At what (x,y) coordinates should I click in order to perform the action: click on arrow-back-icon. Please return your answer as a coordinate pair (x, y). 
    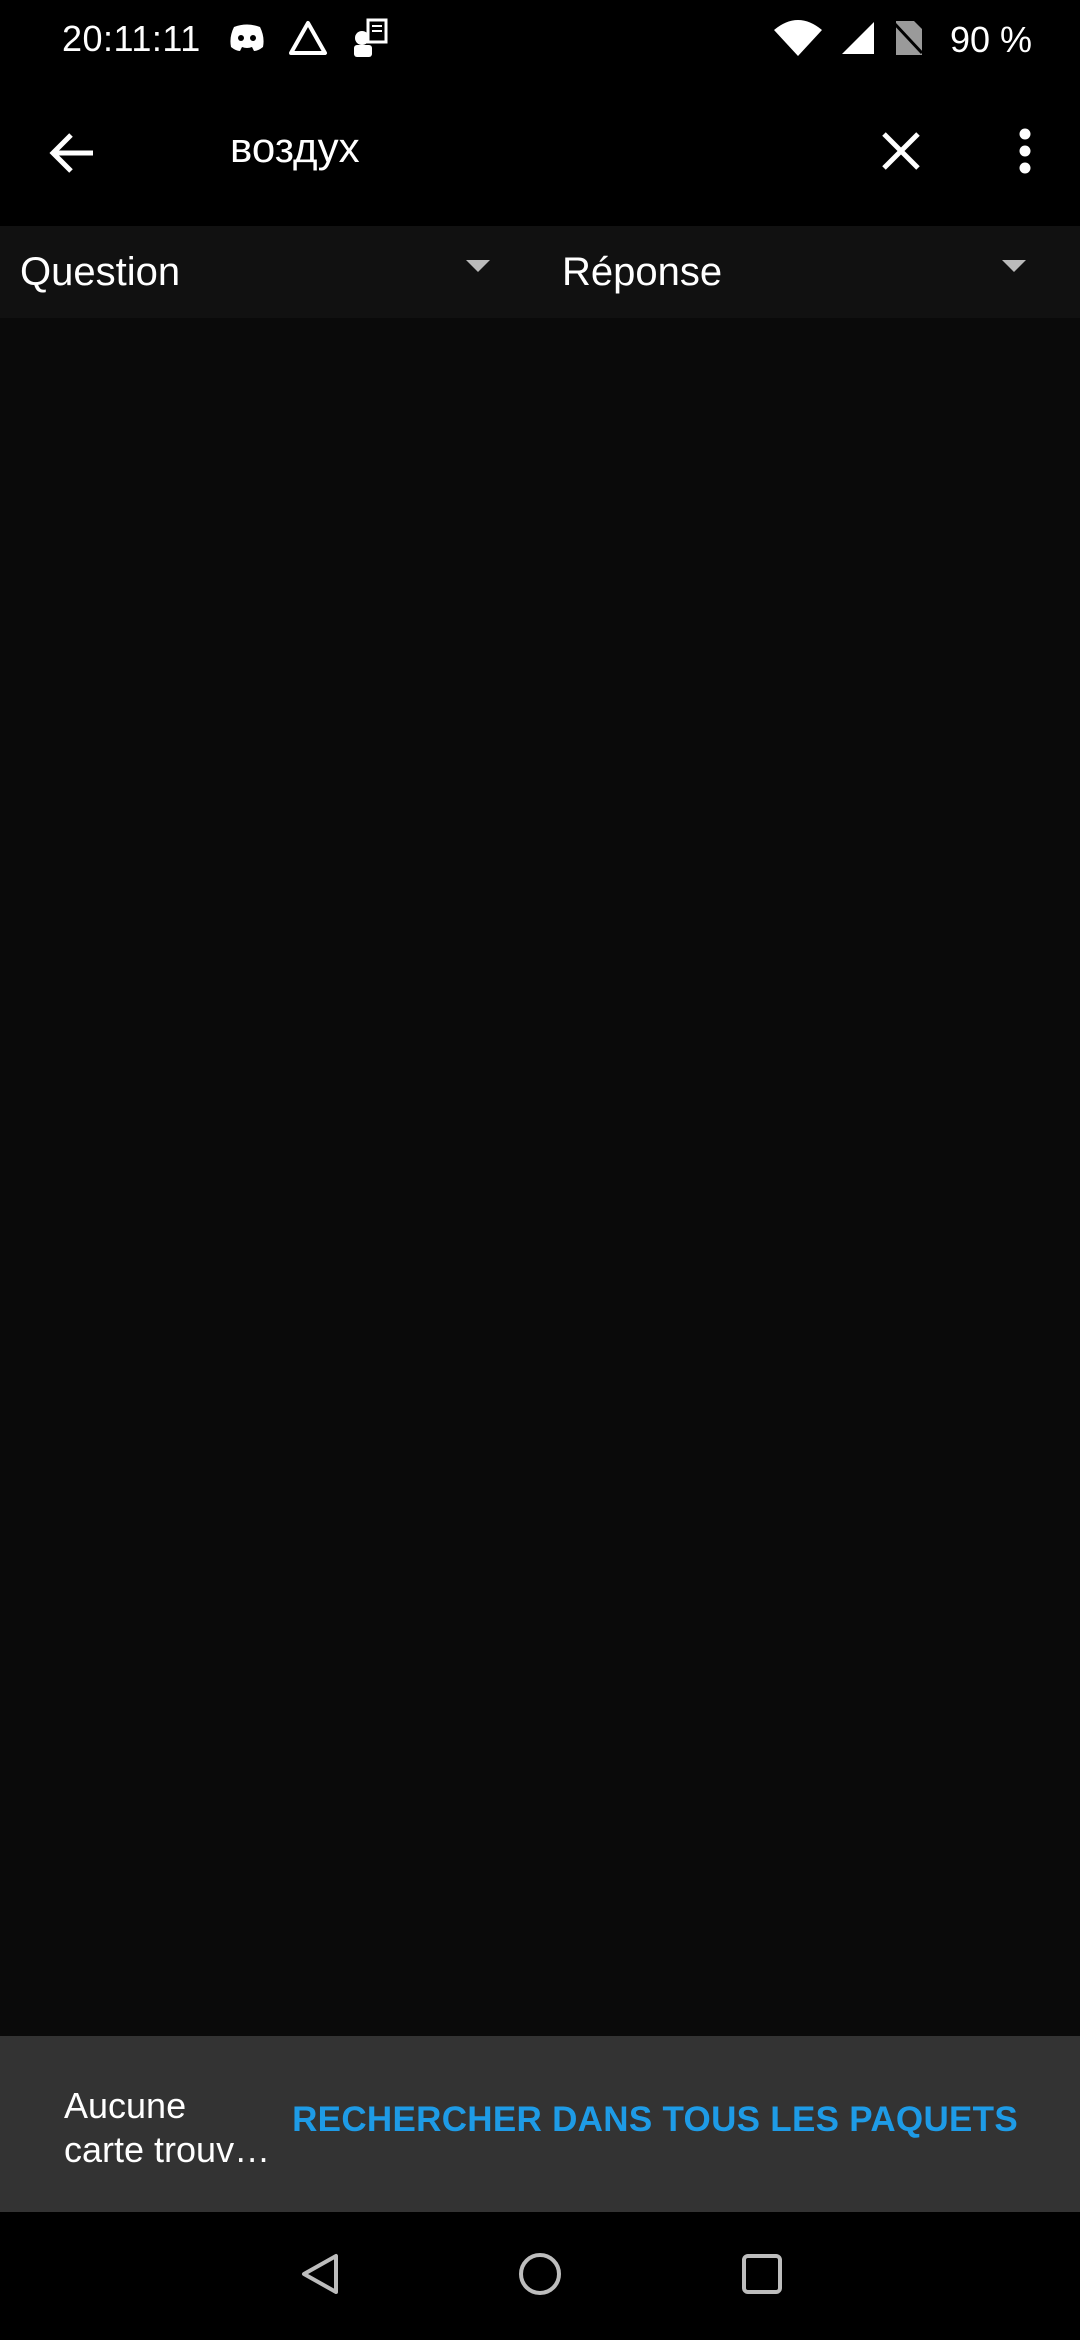
    Looking at the image, I should click on (73, 155).